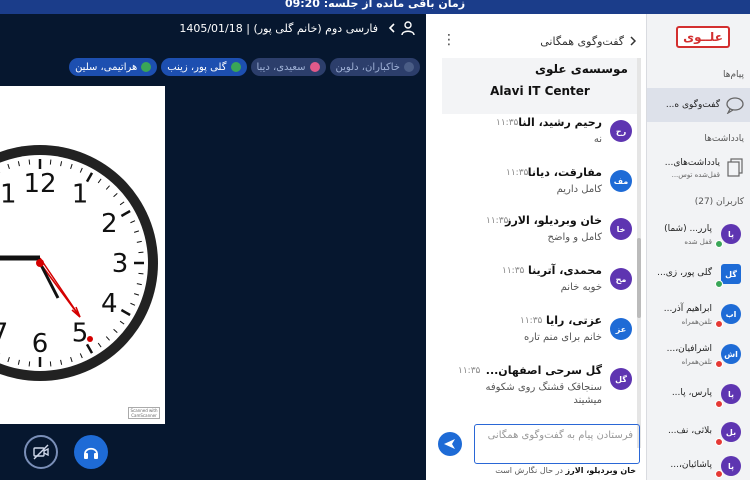  I want to click on camera-off-icon, so click(41, 452).